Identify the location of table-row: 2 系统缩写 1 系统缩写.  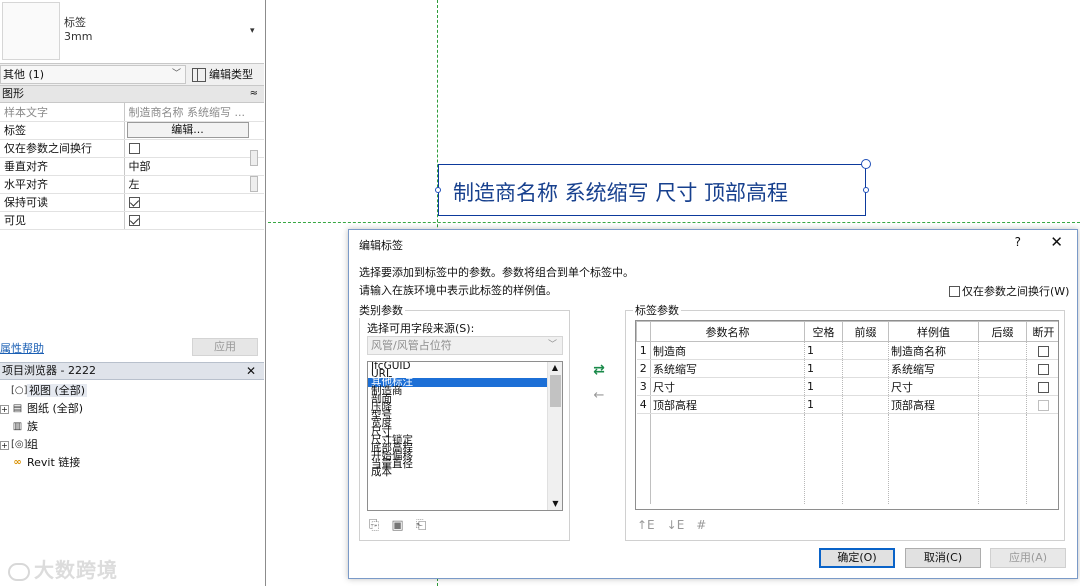
(847, 368).